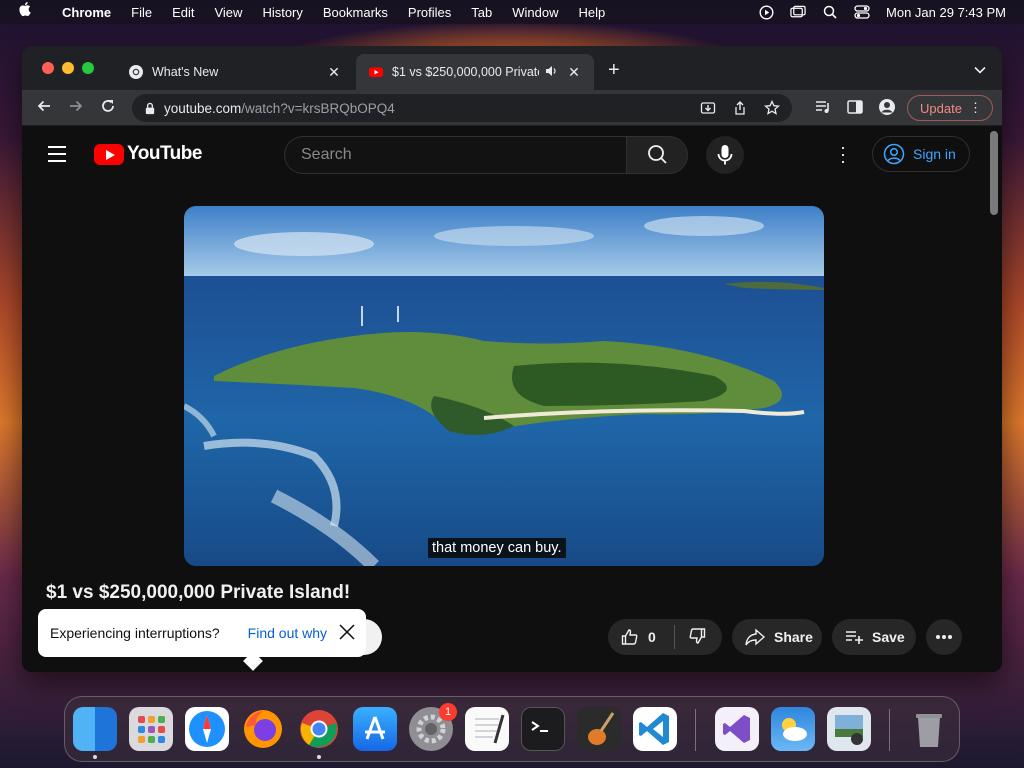 The image size is (1024, 768). I want to click on toast-message: Experiencing interruptions?, so click(135, 633).